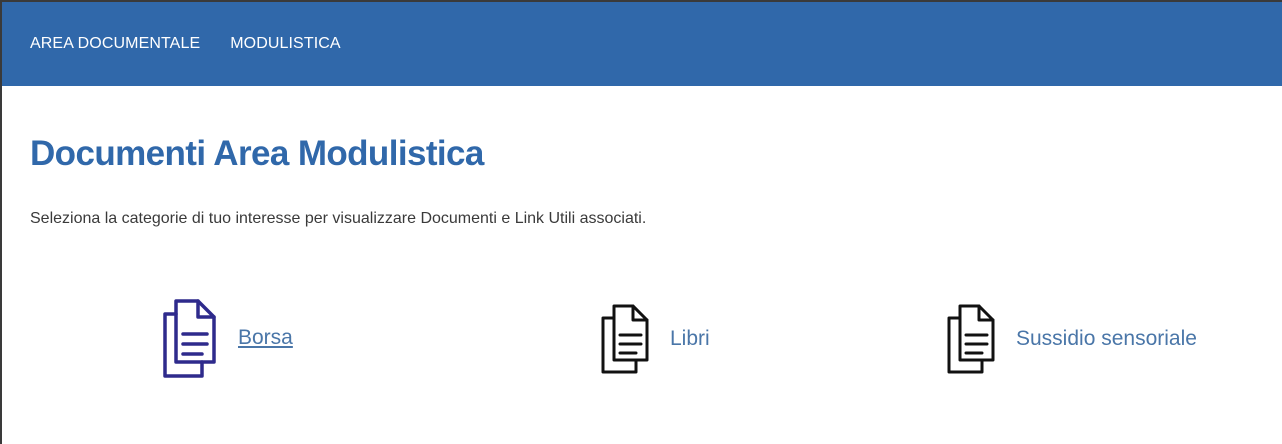 Image resolution: width=1282 pixels, height=444 pixels. Describe the element at coordinates (285, 44) in the screenshot. I see `nav-item-modulistica: MODULISTICA` at that location.